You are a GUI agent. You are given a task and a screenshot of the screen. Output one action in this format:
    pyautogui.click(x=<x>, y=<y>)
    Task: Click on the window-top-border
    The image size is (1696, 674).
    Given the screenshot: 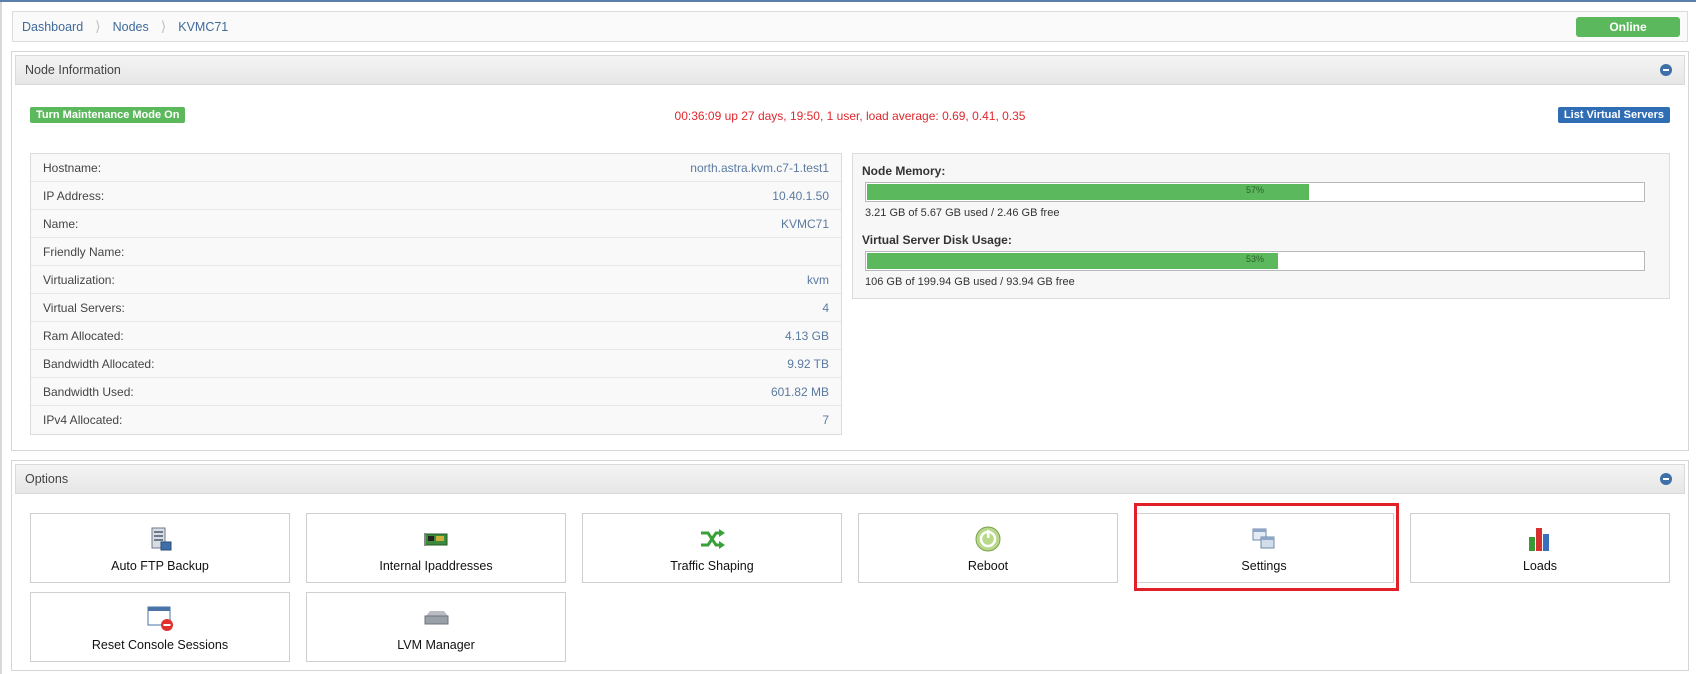 What is the action you would take?
    pyautogui.click(x=848, y=1)
    